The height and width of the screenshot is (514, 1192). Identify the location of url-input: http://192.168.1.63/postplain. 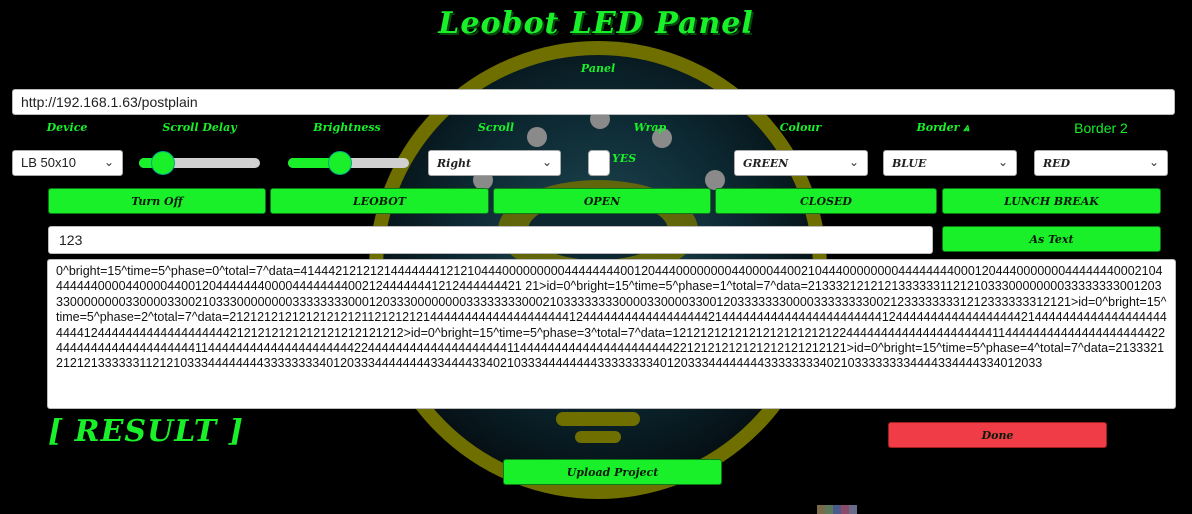
(593, 102).